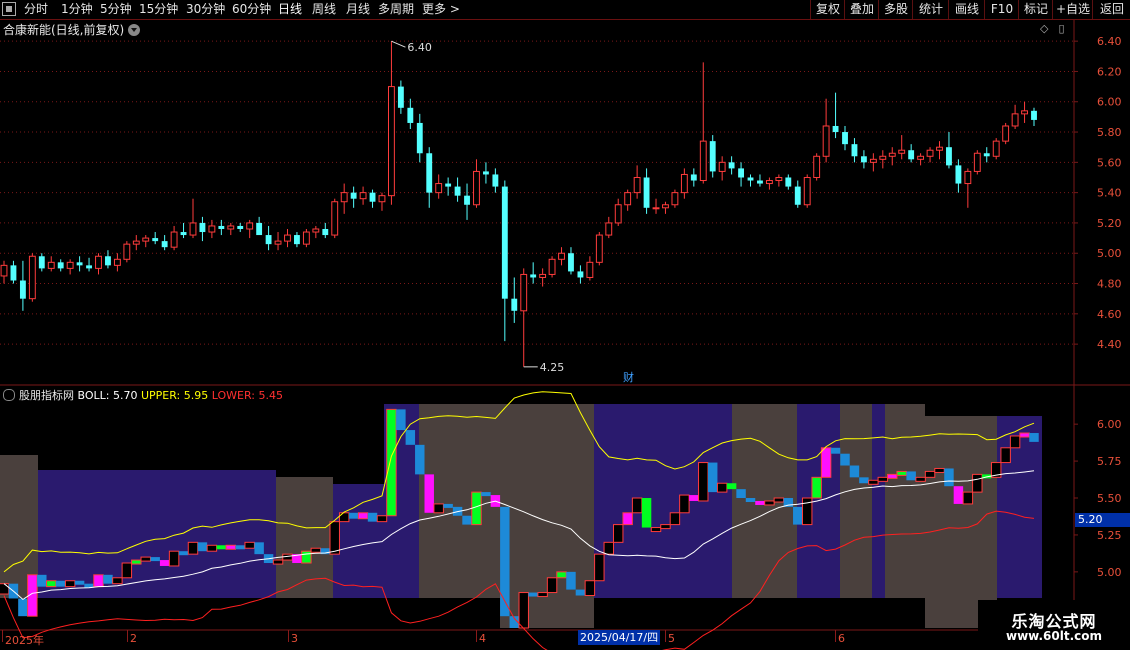  I want to click on indicator-title: 股朋指标网 BOLL: 5.70 UPPER: 5.95 LOWER: 5.45, so click(143, 395).